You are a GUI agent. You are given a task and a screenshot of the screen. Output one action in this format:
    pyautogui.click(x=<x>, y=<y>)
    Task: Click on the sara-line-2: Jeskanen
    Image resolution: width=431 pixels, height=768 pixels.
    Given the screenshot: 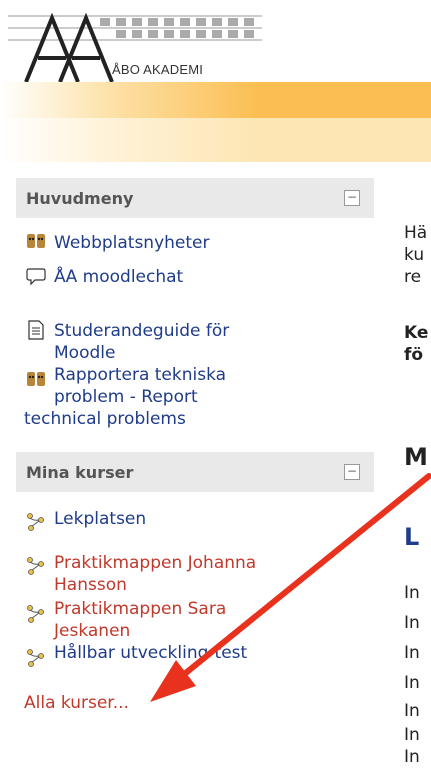 What is the action you would take?
    pyautogui.click(x=92, y=631)
    